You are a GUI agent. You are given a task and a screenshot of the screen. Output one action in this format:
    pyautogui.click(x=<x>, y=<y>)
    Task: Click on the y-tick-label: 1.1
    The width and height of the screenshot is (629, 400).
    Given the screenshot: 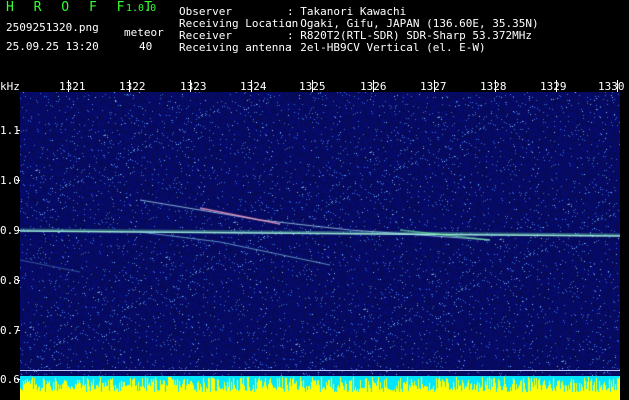 What is the action you would take?
    pyautogui.click(x=10, y=130)
    